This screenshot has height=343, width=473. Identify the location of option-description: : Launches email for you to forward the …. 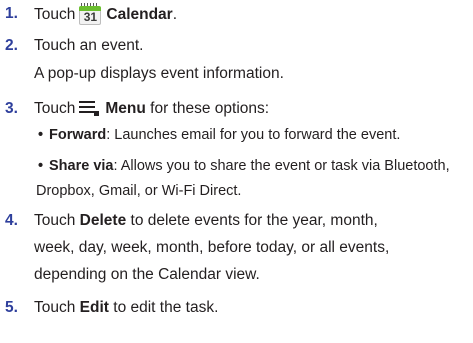
(253, 135).